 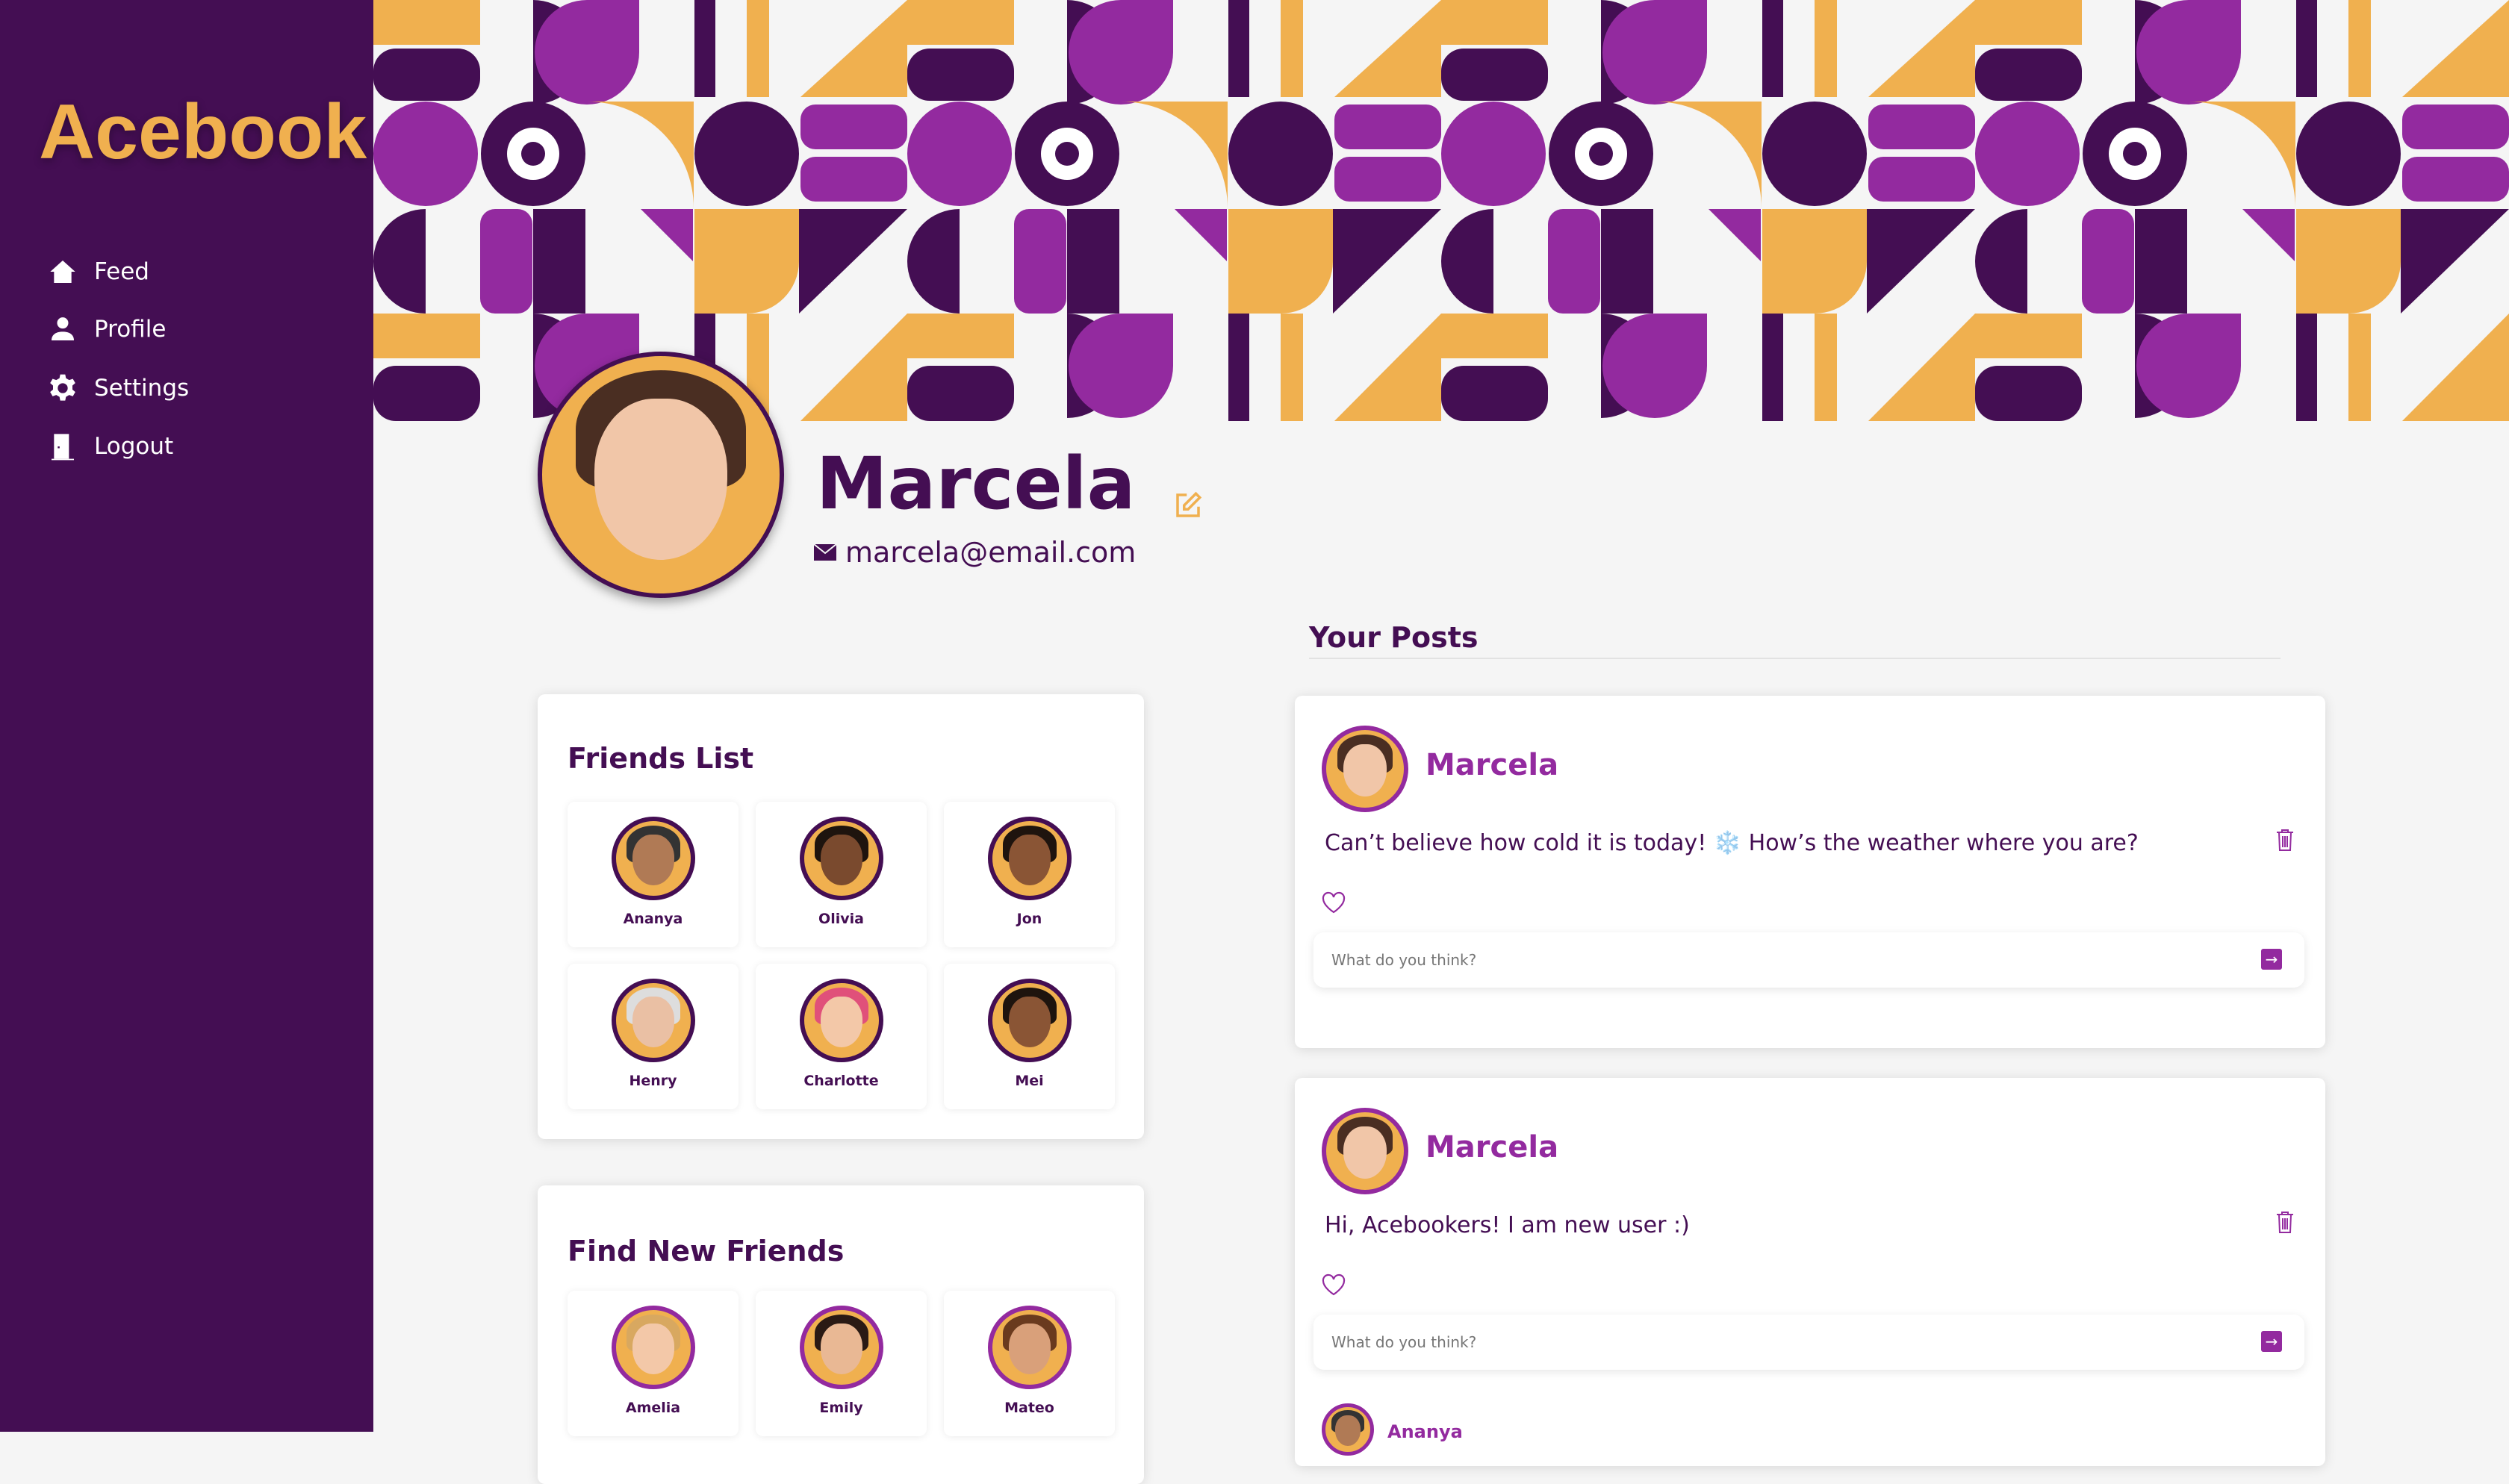 I want to click on profile-name: Marcela, so click(x=976, y=484).